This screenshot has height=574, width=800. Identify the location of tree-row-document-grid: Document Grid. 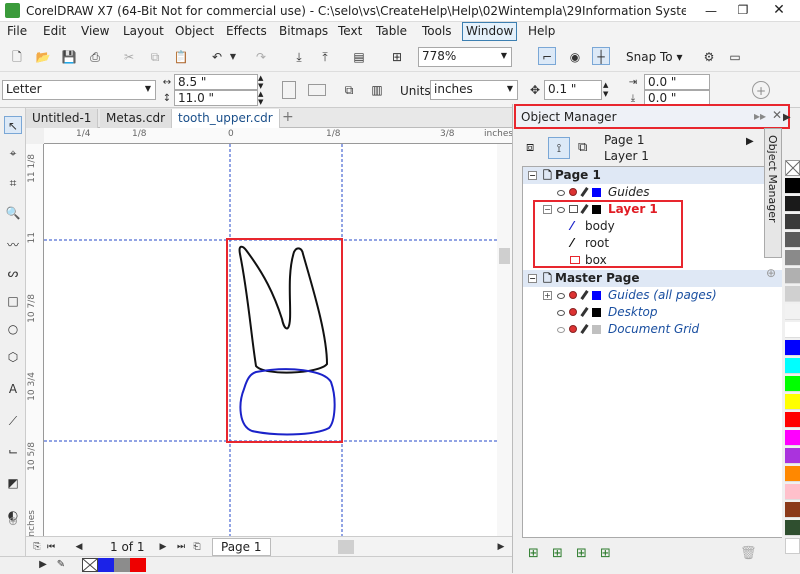
(654, 329).